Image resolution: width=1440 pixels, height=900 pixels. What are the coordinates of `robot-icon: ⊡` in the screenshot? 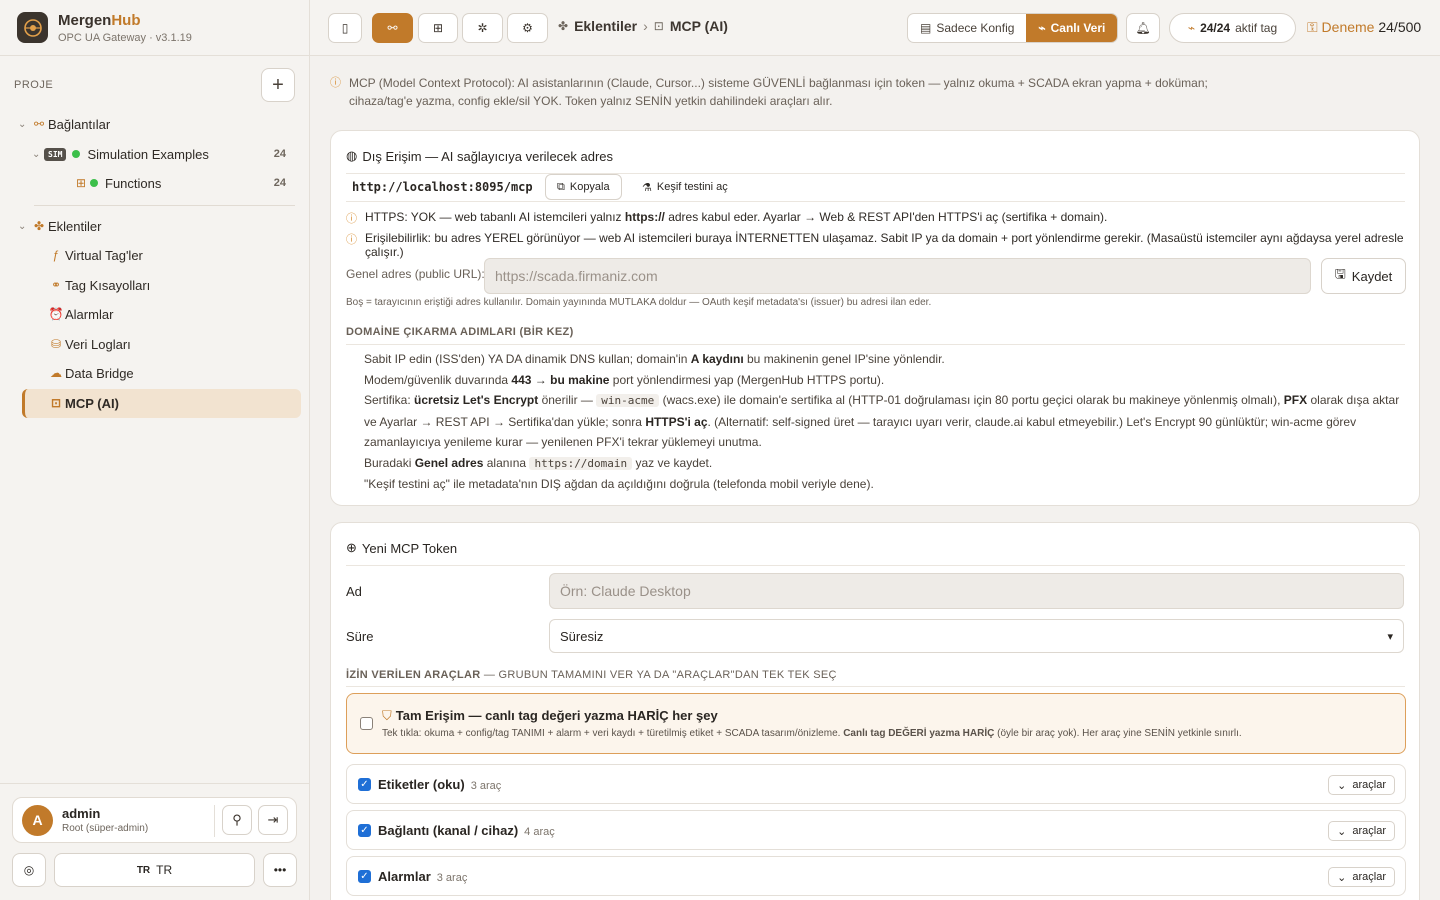 It's located at (56, 403).